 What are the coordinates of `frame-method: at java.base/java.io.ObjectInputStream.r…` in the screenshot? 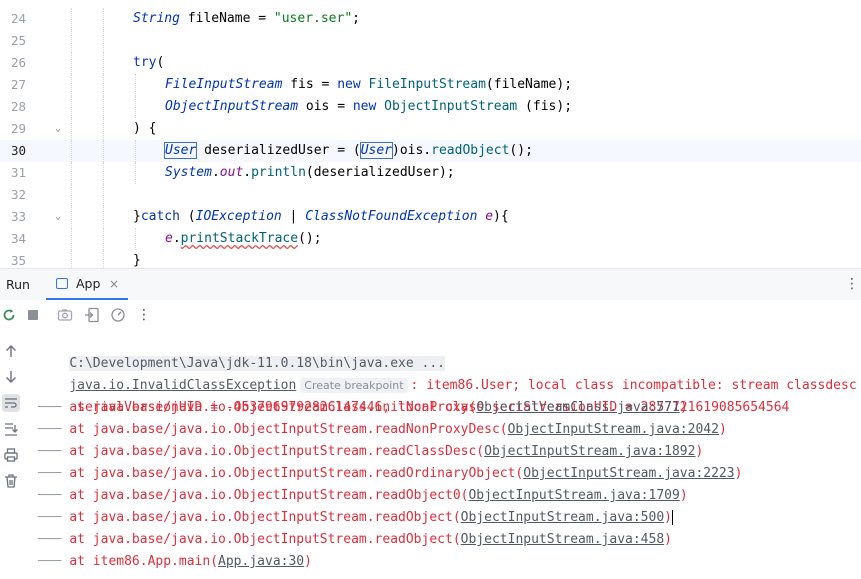 It's located at (277, 451).